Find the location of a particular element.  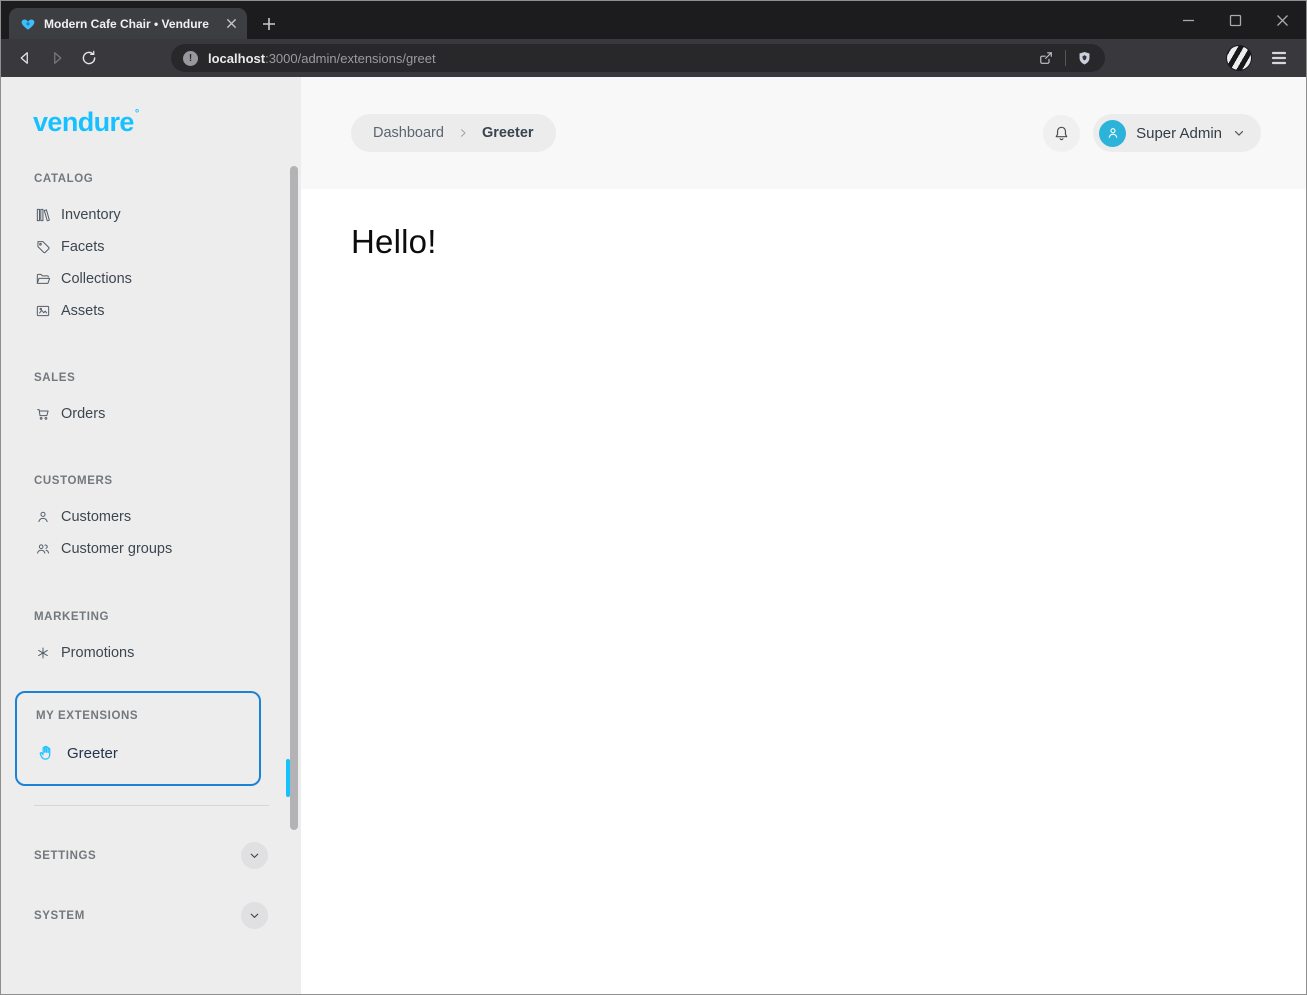

sidebar-section-customers: CUSTOMERS Customers Customer groups is located at coordinates (151, 520).